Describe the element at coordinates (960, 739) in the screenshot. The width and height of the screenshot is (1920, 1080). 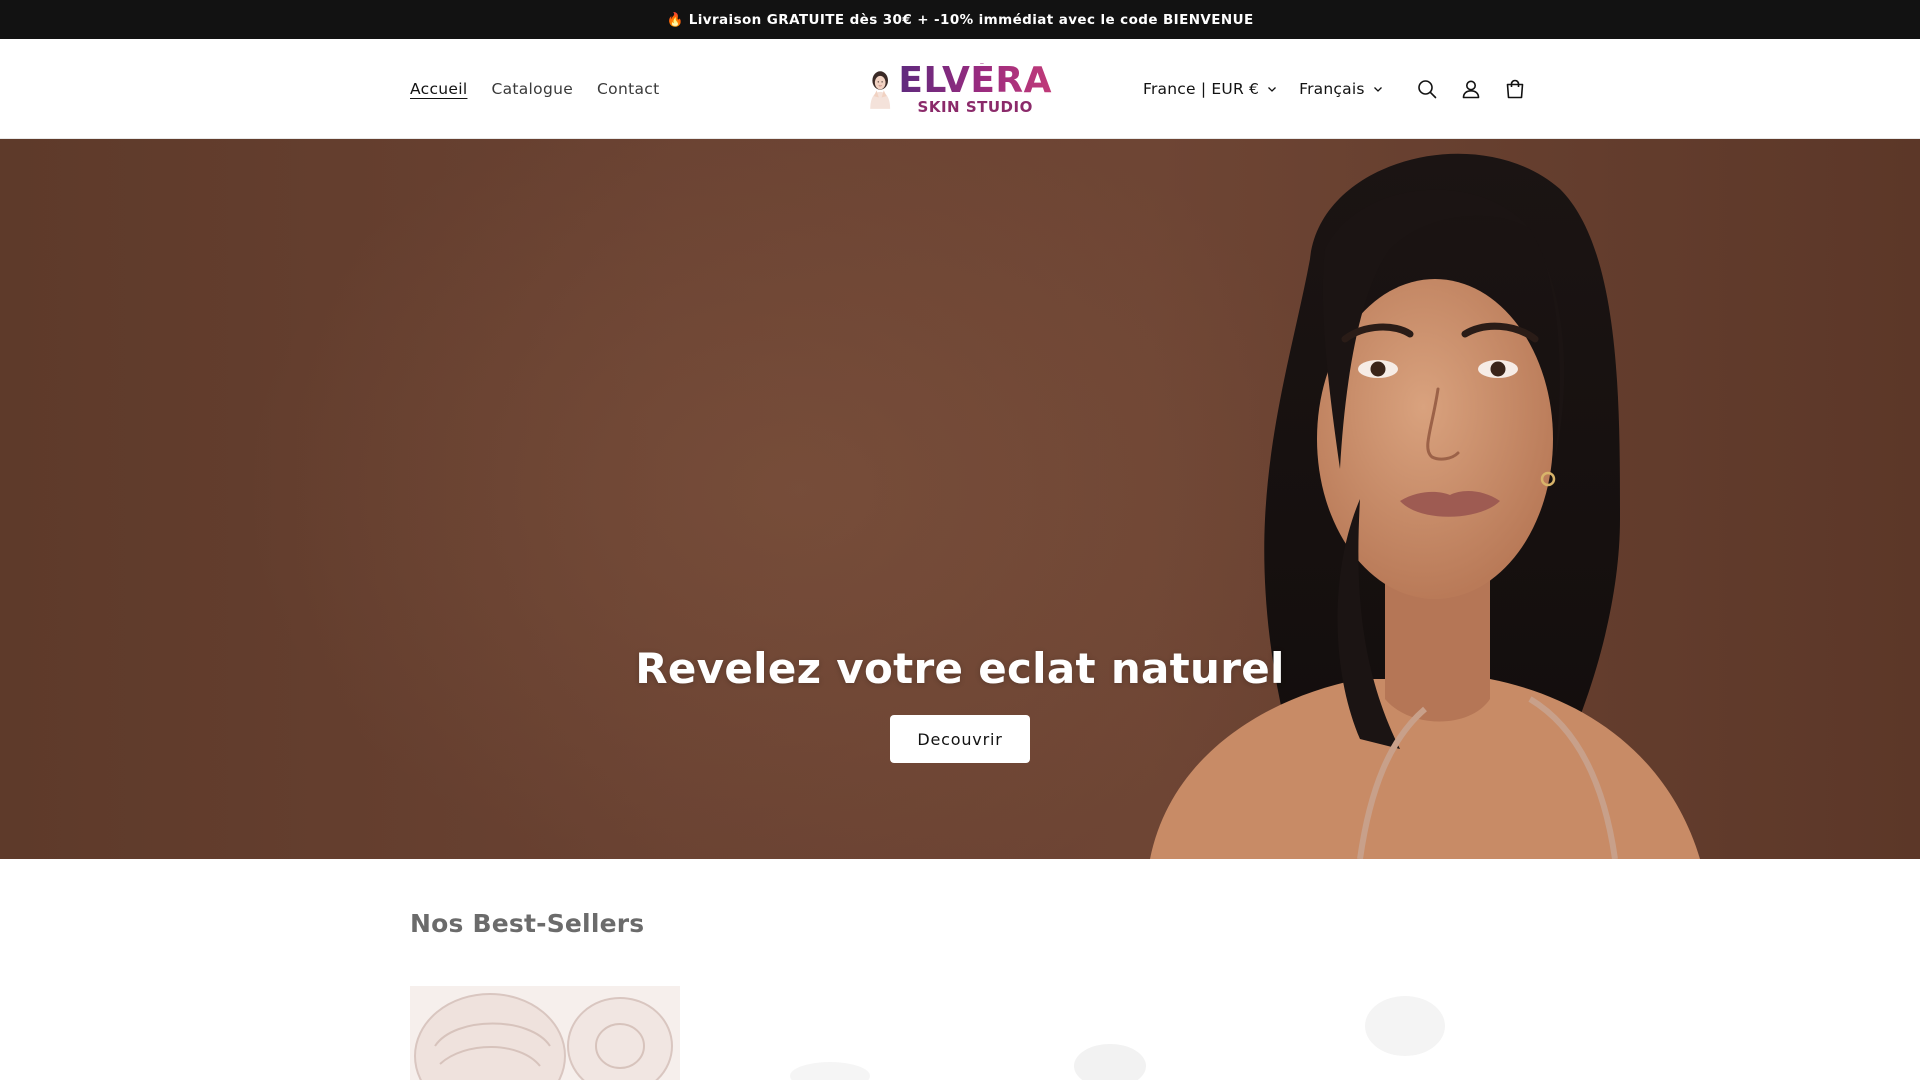
I see `discover-button: Decouvrir` at that location.